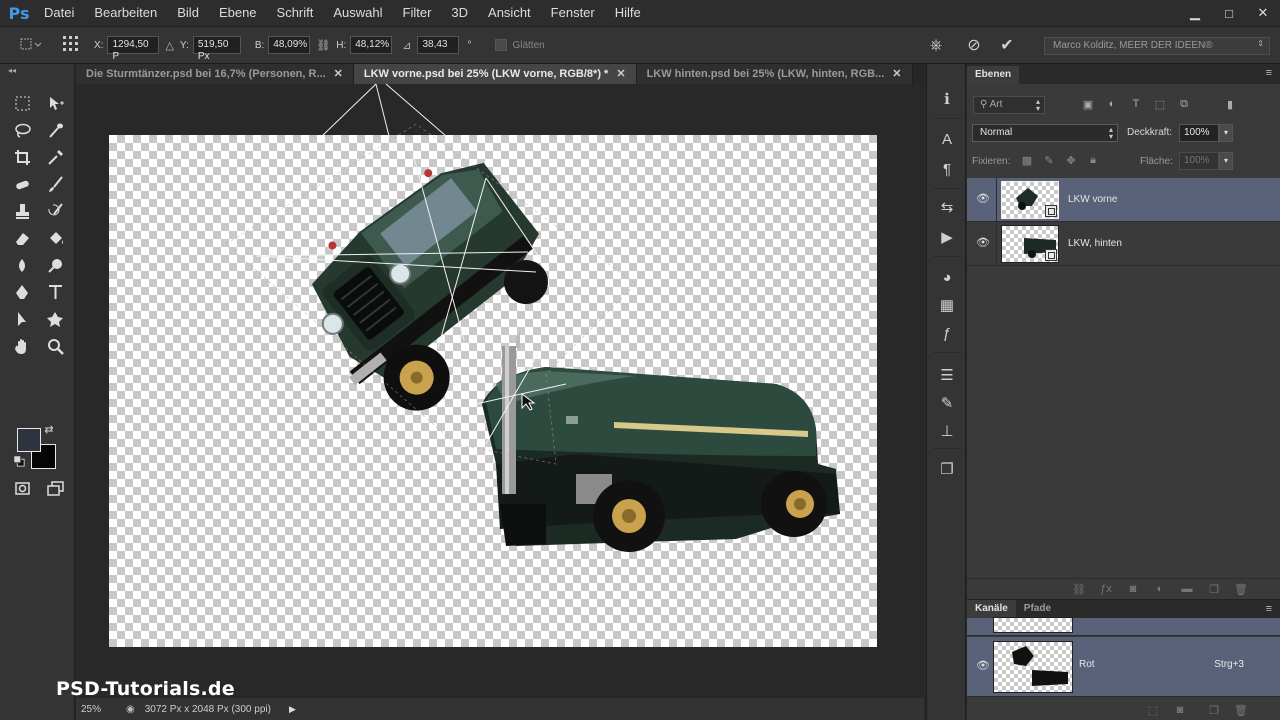  I want to click on foreground-color-swatch, so click(29, 440).